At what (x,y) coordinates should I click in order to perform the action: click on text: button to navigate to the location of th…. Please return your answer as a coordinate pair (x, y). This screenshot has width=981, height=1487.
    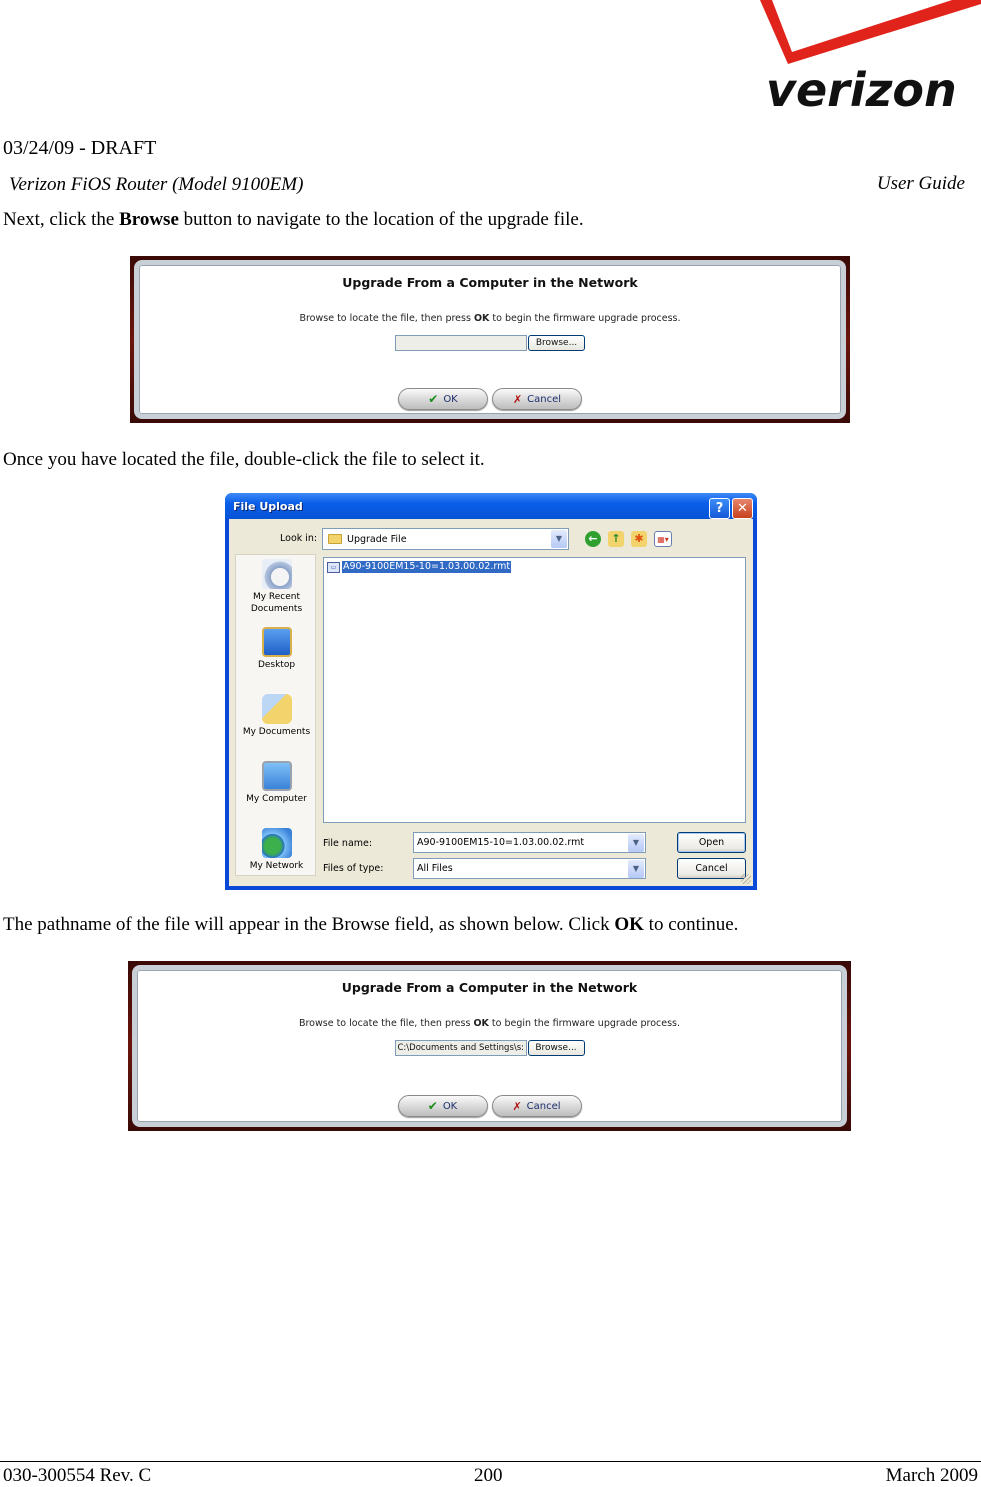
    Looking at the image, I should click on (381, 219).